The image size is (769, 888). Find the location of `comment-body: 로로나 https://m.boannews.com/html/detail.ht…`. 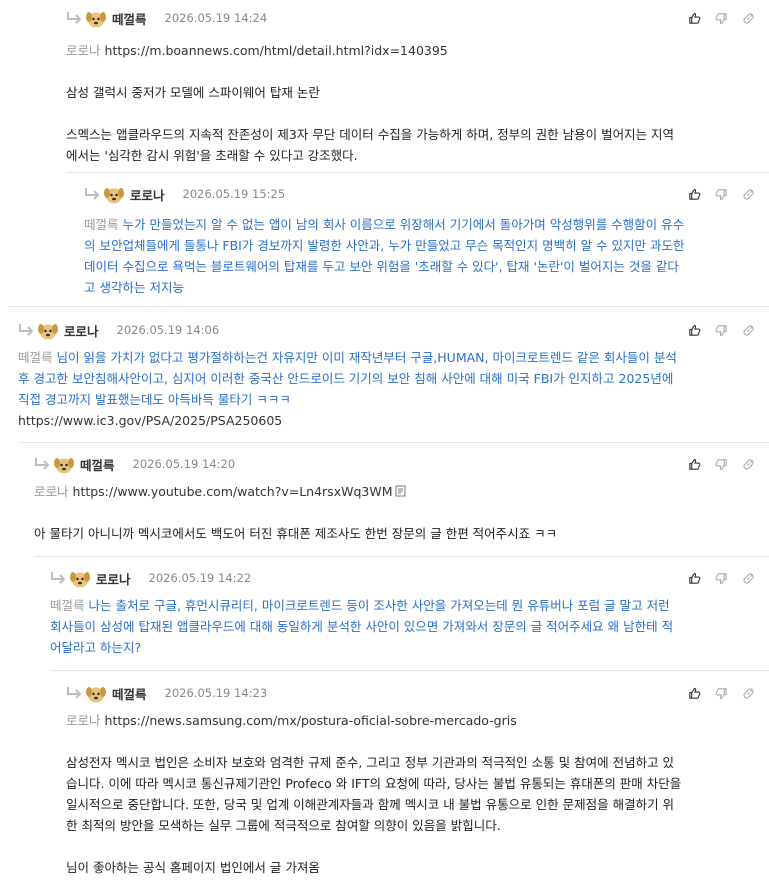

comment-body: 로로나 https://m.boannews.com/html/detail.ht… is located at coordinates (417, 103).